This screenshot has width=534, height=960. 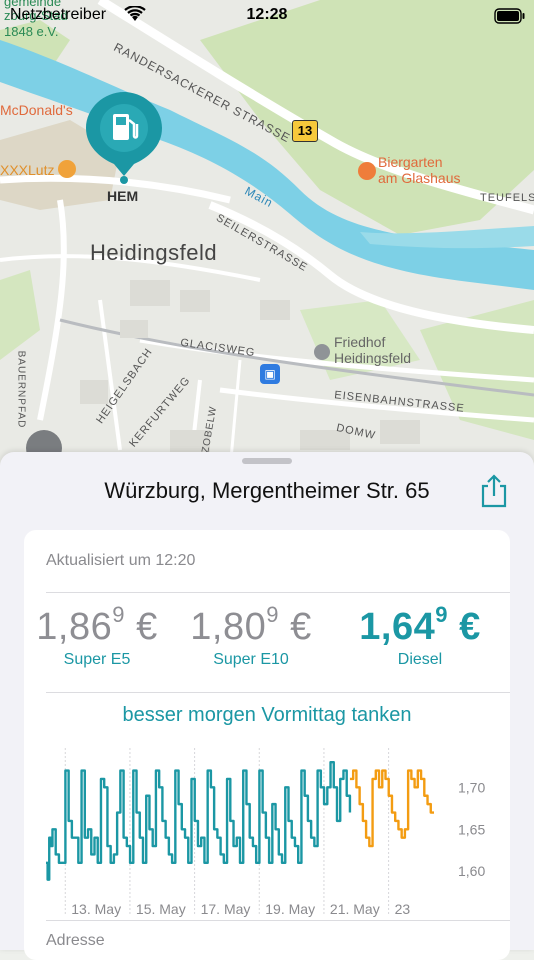 What do you see at coordinates (36, 110) in the screenshot?
I see `map-label-mcdonalds: McDonald's` at bounding box center [36, 110].